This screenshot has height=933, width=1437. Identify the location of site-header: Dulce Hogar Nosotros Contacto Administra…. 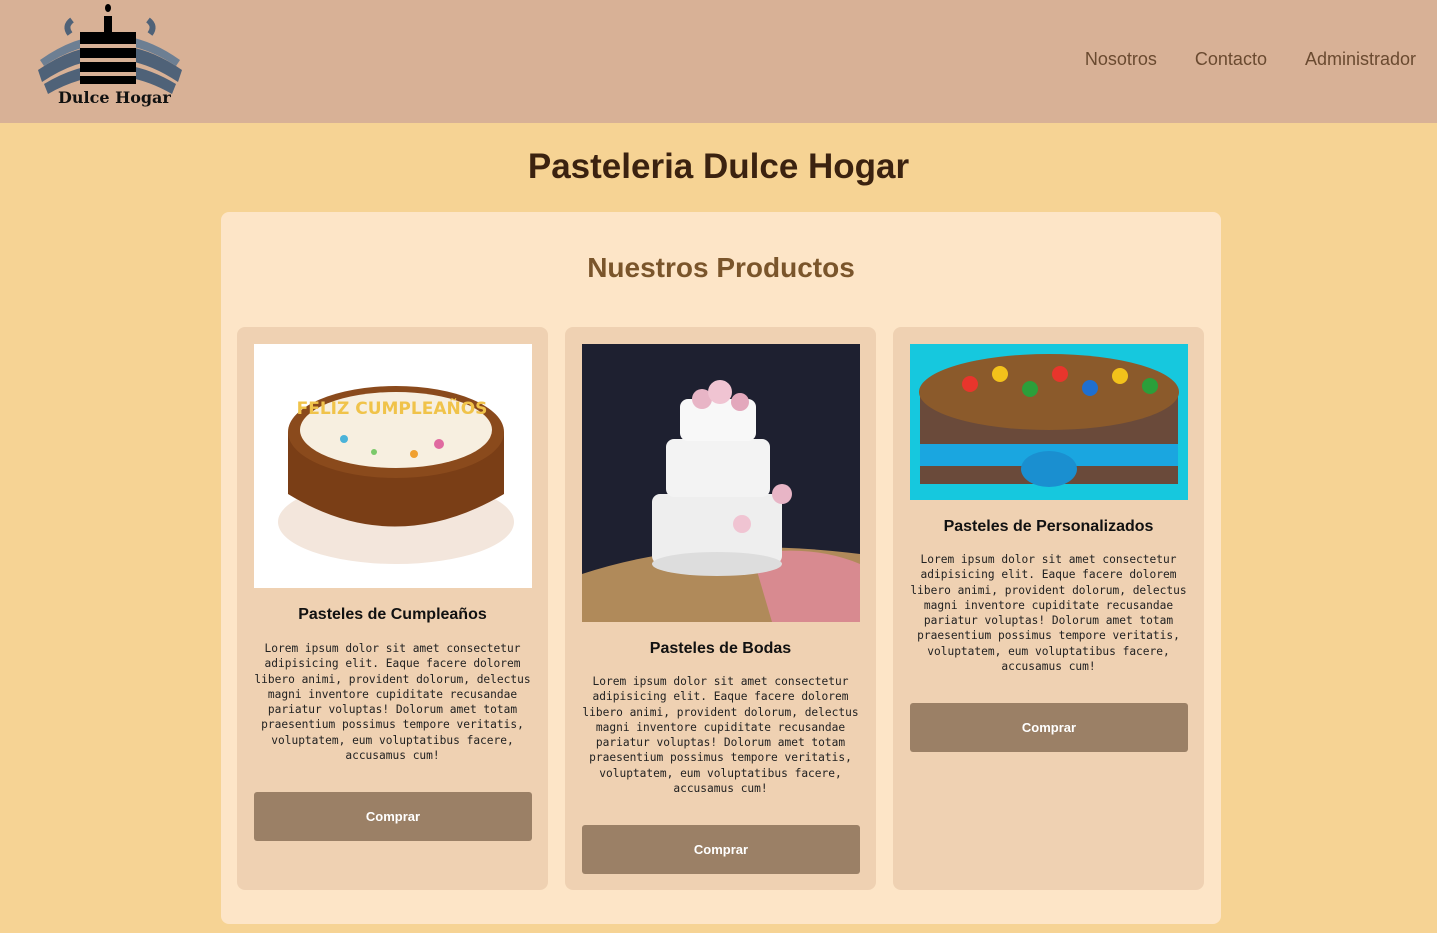
(718, 61).